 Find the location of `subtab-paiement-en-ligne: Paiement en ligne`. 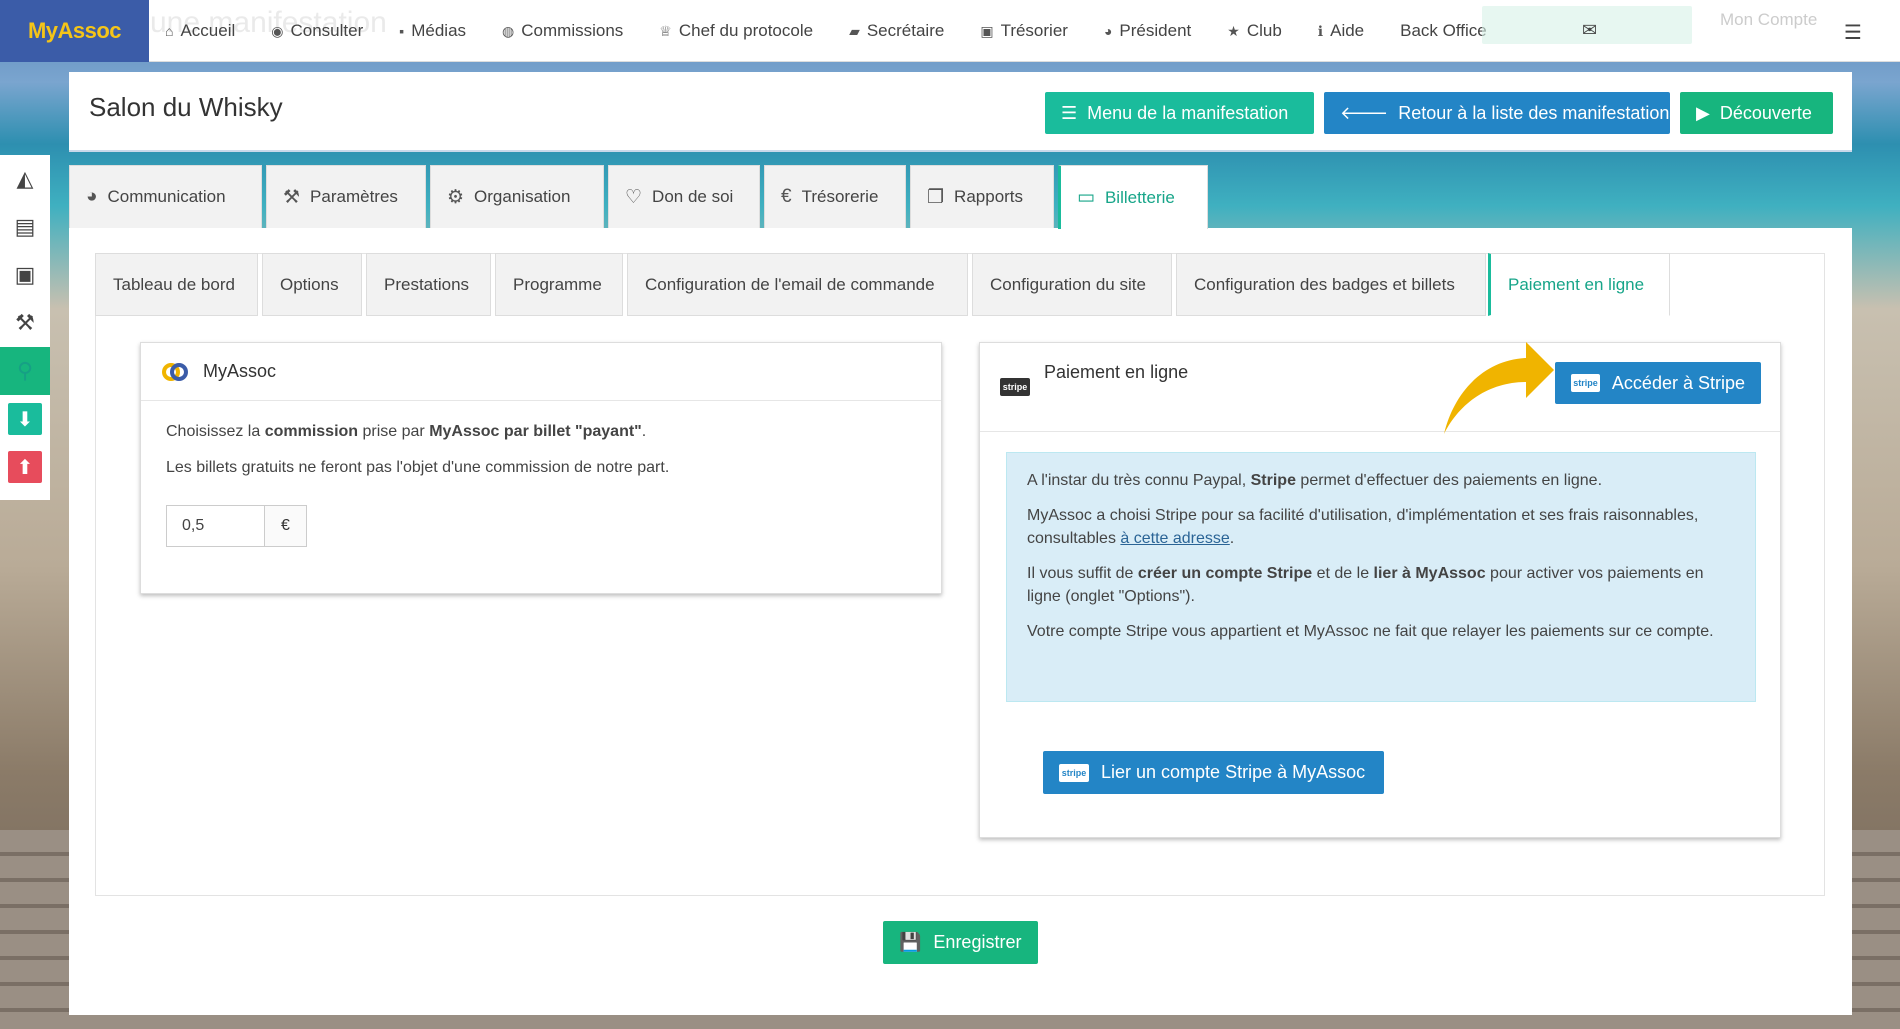

subtab-paiement-en-ligne: Paiement en ligne is located at coordinates (1579, 284).